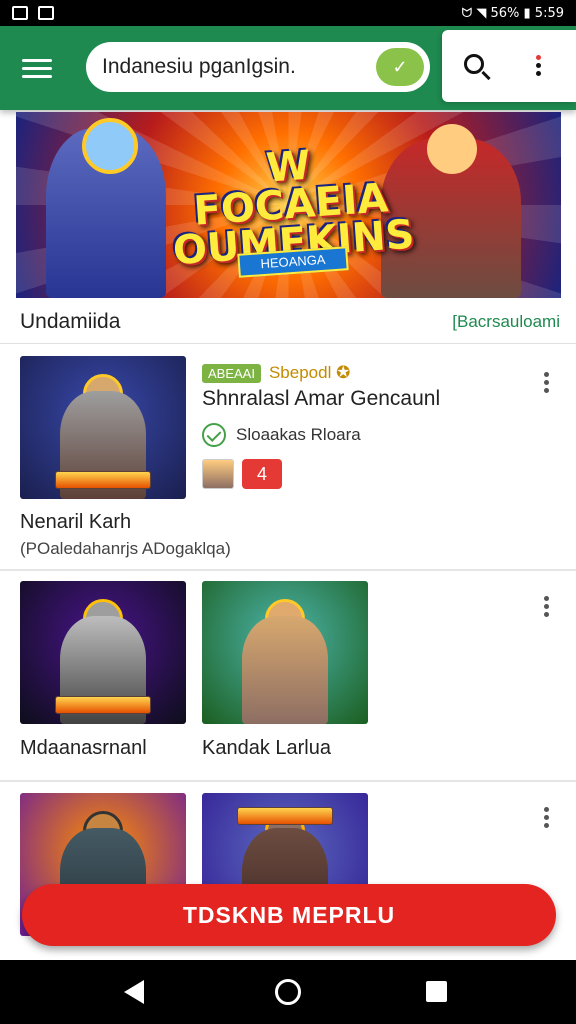  Describe the element at coordinates (512, 13) in the screenshot. I see `status-text: ᗢ ◥ 56% ▮ 5:59` at that location.